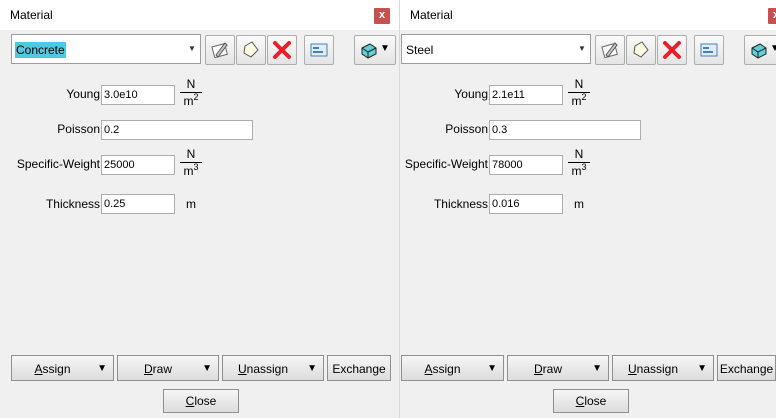 This screenshot has height=418, width=776. Describe the element at coordinates (138, 165) in the screenshot. I see `specific-weight-input: 25000` at that location.